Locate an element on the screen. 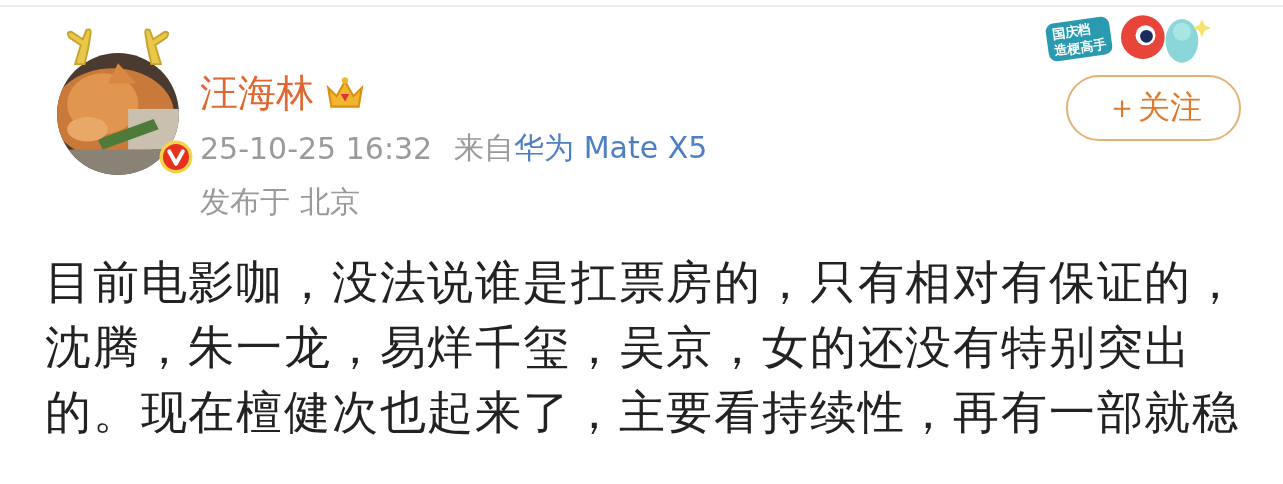 The image size is (1283, 484). follow-button: ＋关注 is located at coordinates (1153, 108).